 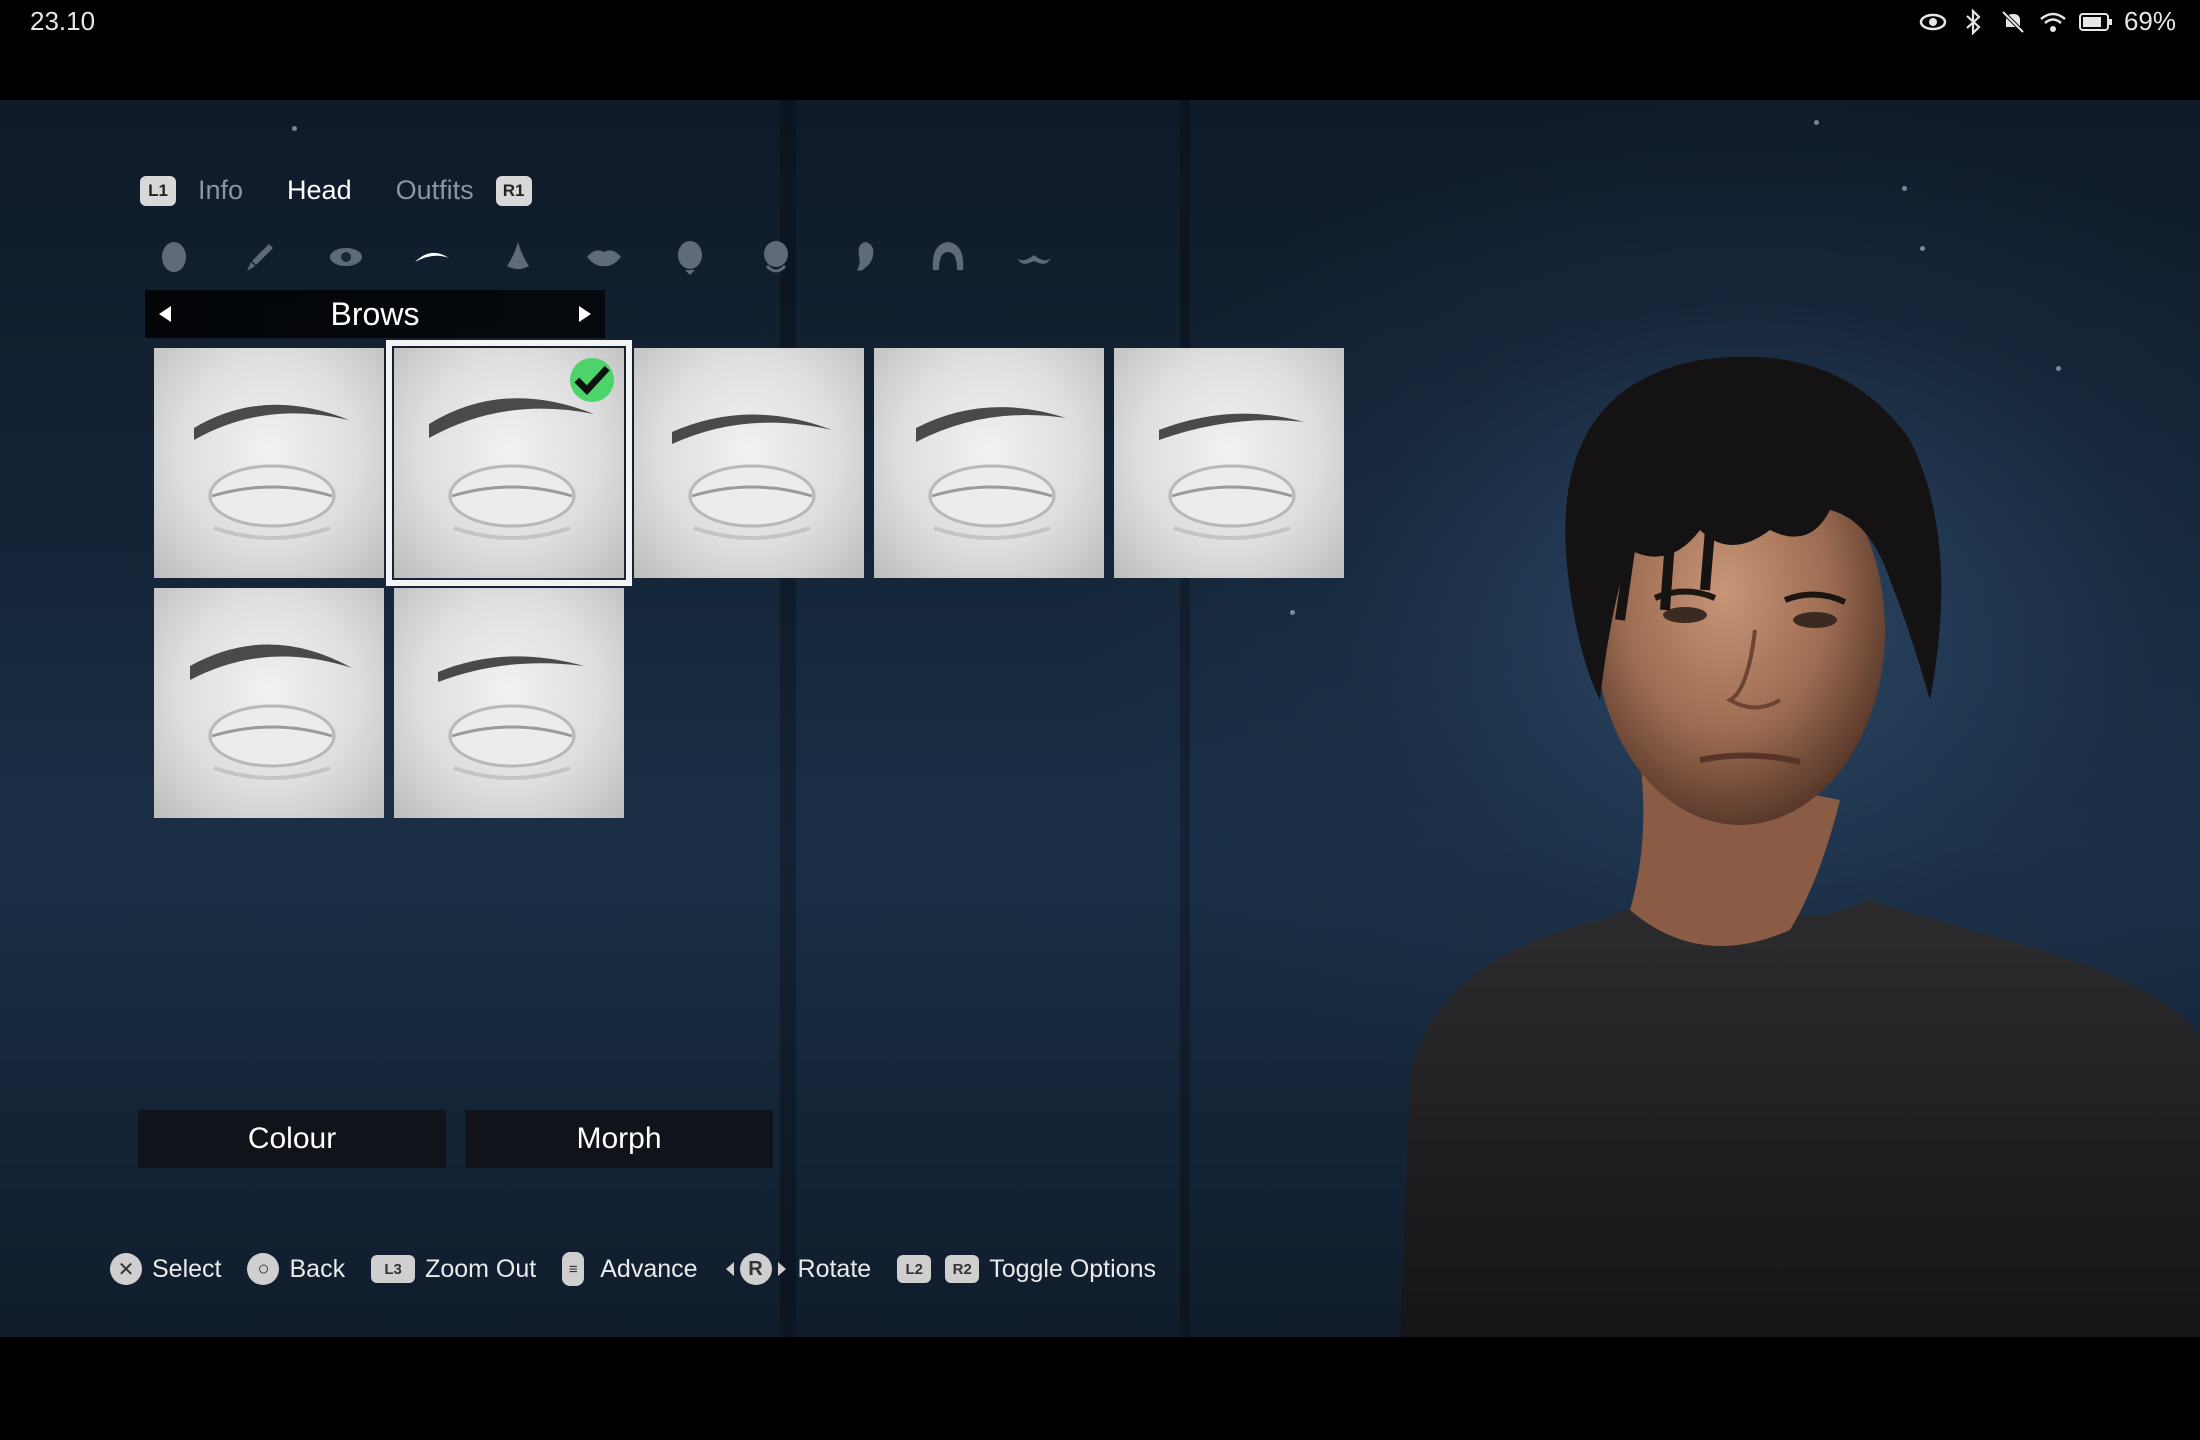 What do you see at coordinates (649, 1268) in the screenshot?
I see `hint-label: Advance` at bounding box center [649, 1268].